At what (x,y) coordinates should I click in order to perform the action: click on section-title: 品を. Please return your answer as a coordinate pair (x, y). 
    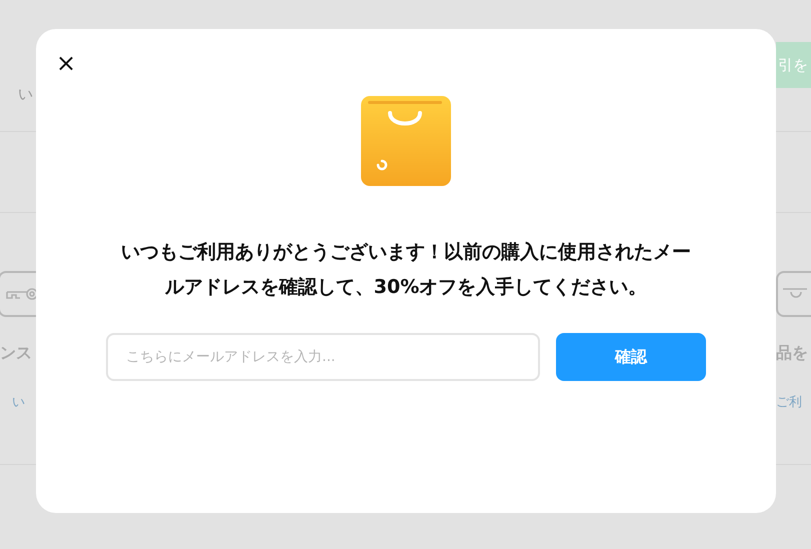
    Looking at the image, I should click on (792, 352).